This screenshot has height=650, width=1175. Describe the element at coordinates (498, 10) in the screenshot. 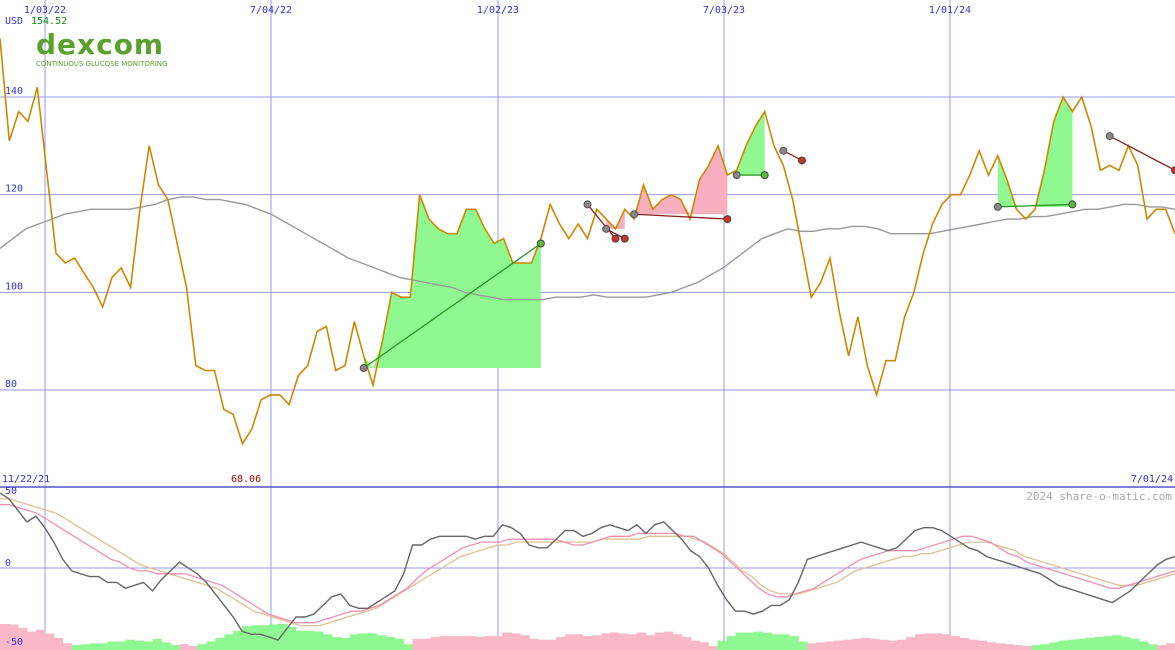

I see `x-tick-label: 1/02/23` at that location.